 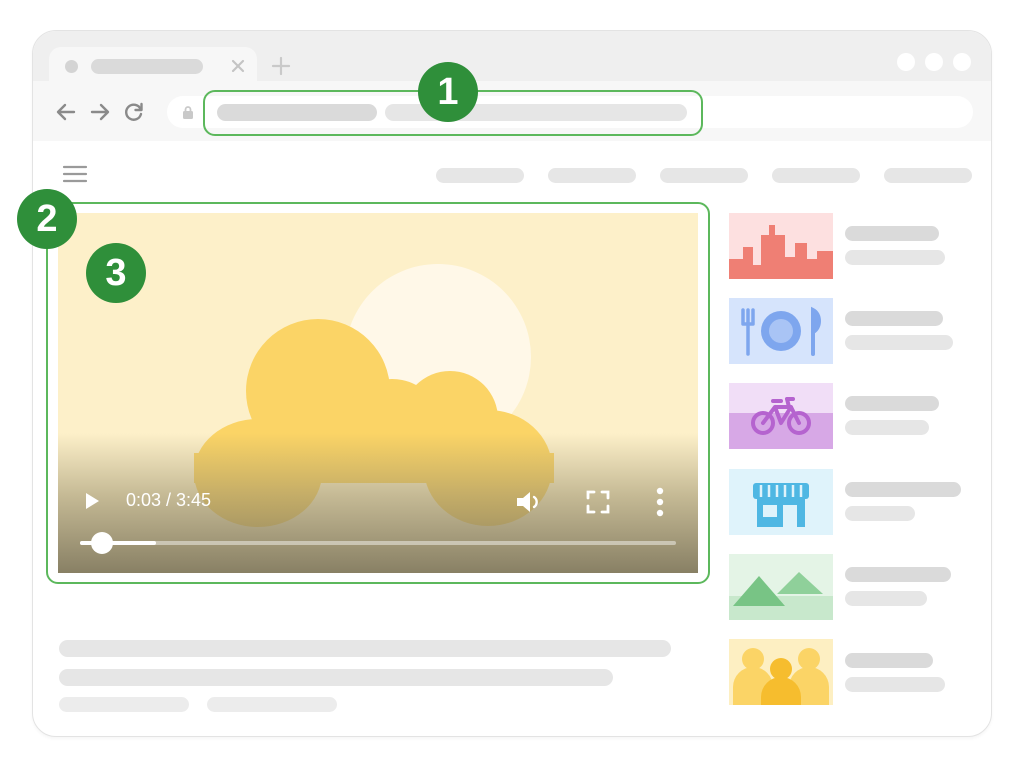 I want to click on callout-badge-1: 1, so click(x=448, y=92).